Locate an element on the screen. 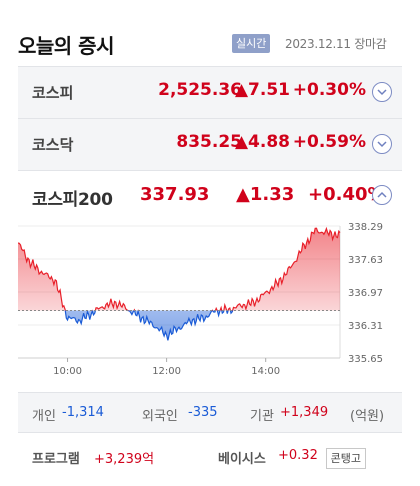  index-name: 코스피 is located at coordinates (53, 93).